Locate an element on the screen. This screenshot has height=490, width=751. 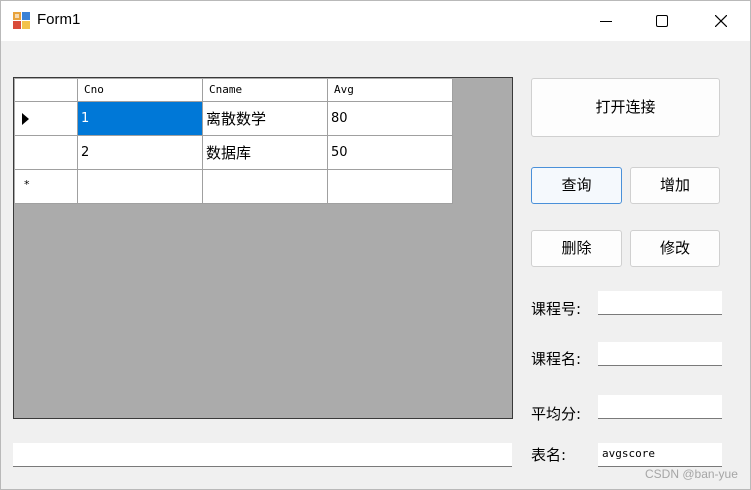
course-no-label: 课程号: is located at coordinates (556, 309).